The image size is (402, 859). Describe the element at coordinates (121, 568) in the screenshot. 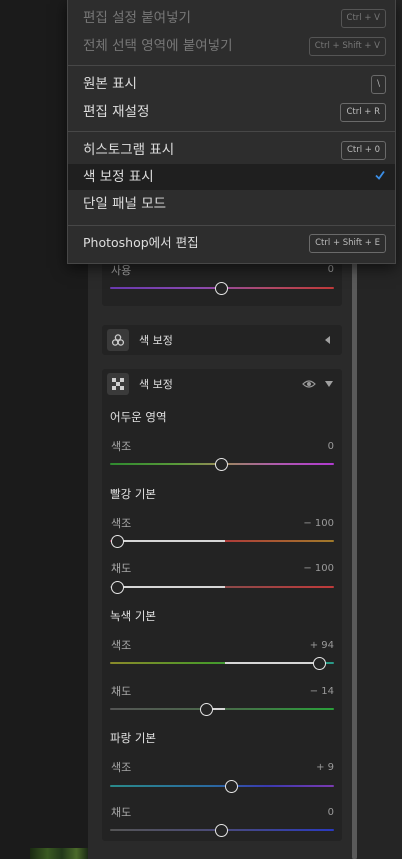

I see `red-sat-label: 채도` at that location.